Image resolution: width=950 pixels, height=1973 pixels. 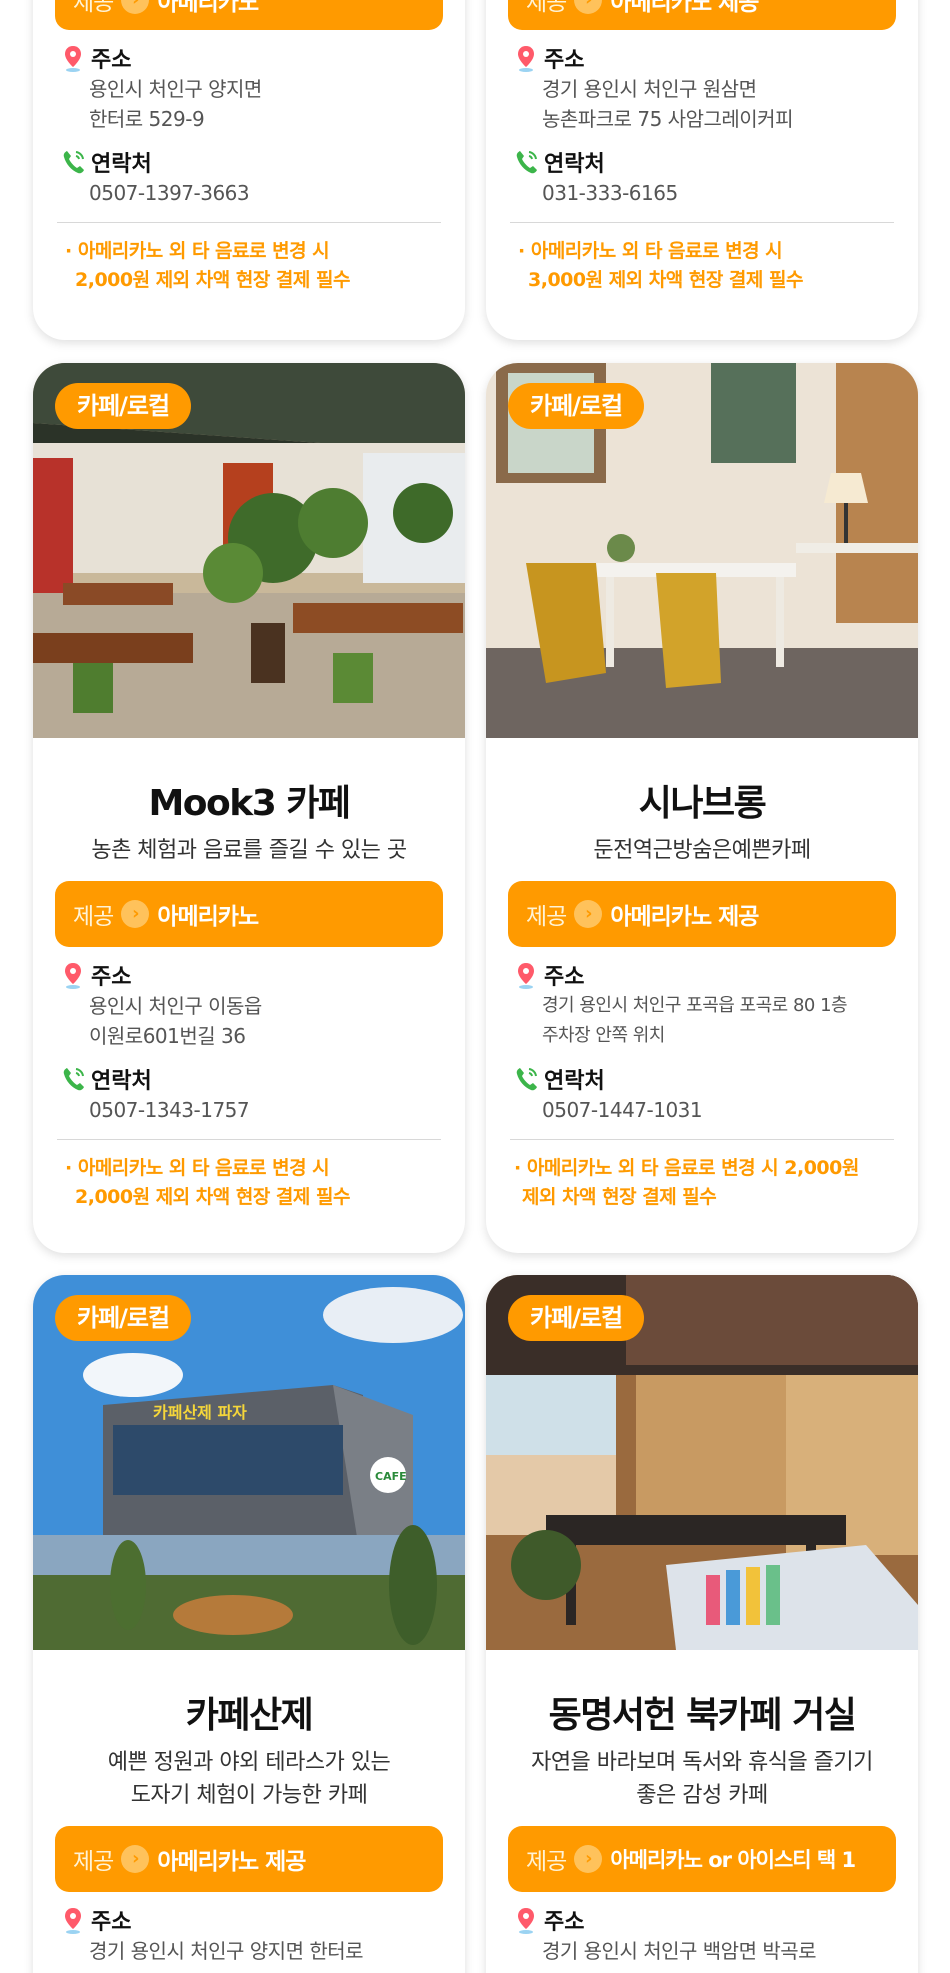 What do you see at coordinates (695, 1005) in the screenshot?
I see `address-line: 경기 용인시 처인구 포곡읍 포곡로 80 1층` at bounding box center [695, 1005].